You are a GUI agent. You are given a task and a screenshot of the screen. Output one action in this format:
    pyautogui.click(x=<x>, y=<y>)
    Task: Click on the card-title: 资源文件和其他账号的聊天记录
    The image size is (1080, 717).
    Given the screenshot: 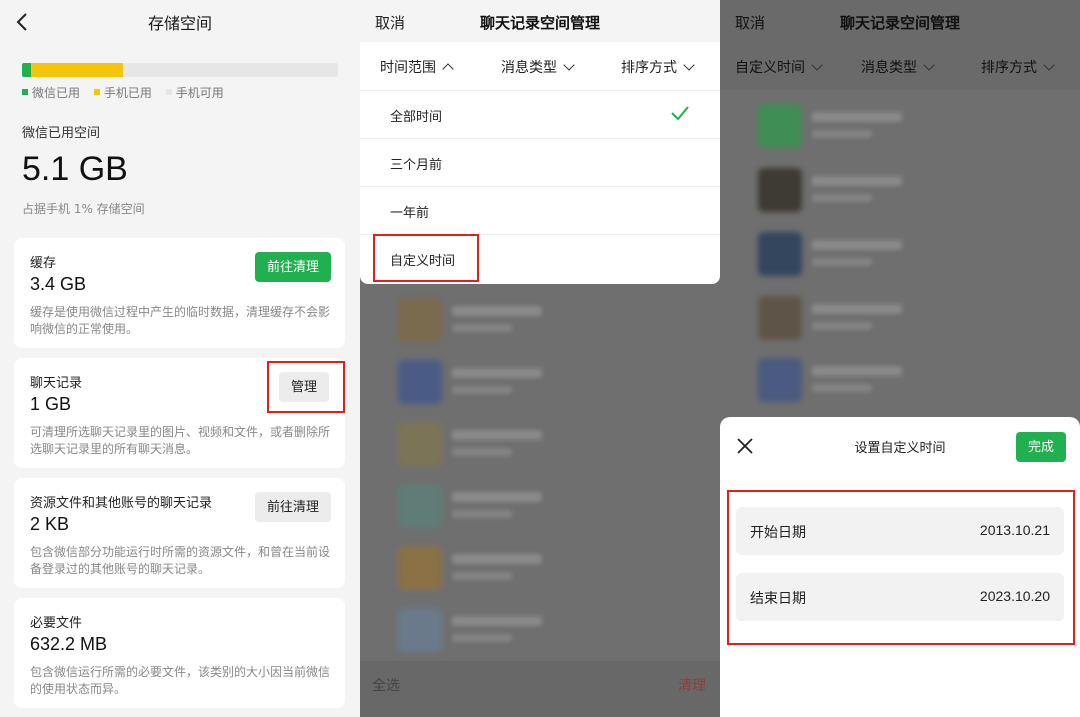 What is the action you would take?
    pyautogui.click(x=121, y=503)
    